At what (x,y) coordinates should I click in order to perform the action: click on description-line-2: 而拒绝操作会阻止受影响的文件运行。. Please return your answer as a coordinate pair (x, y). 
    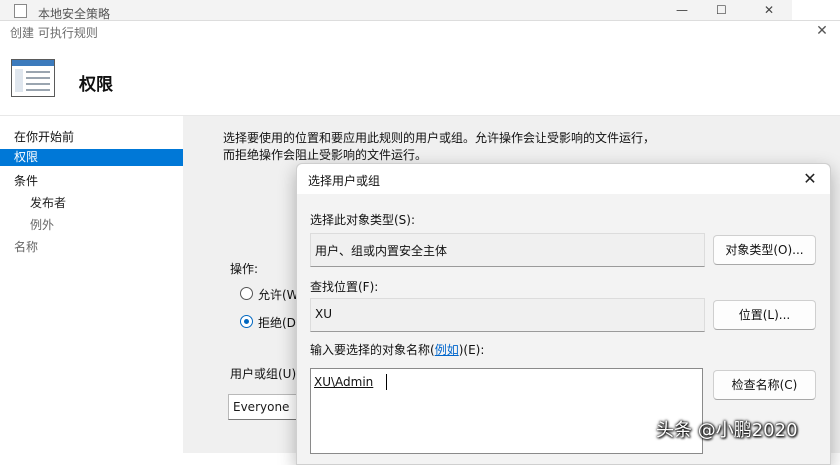
    Looking at the image, I should click on (325, 155).